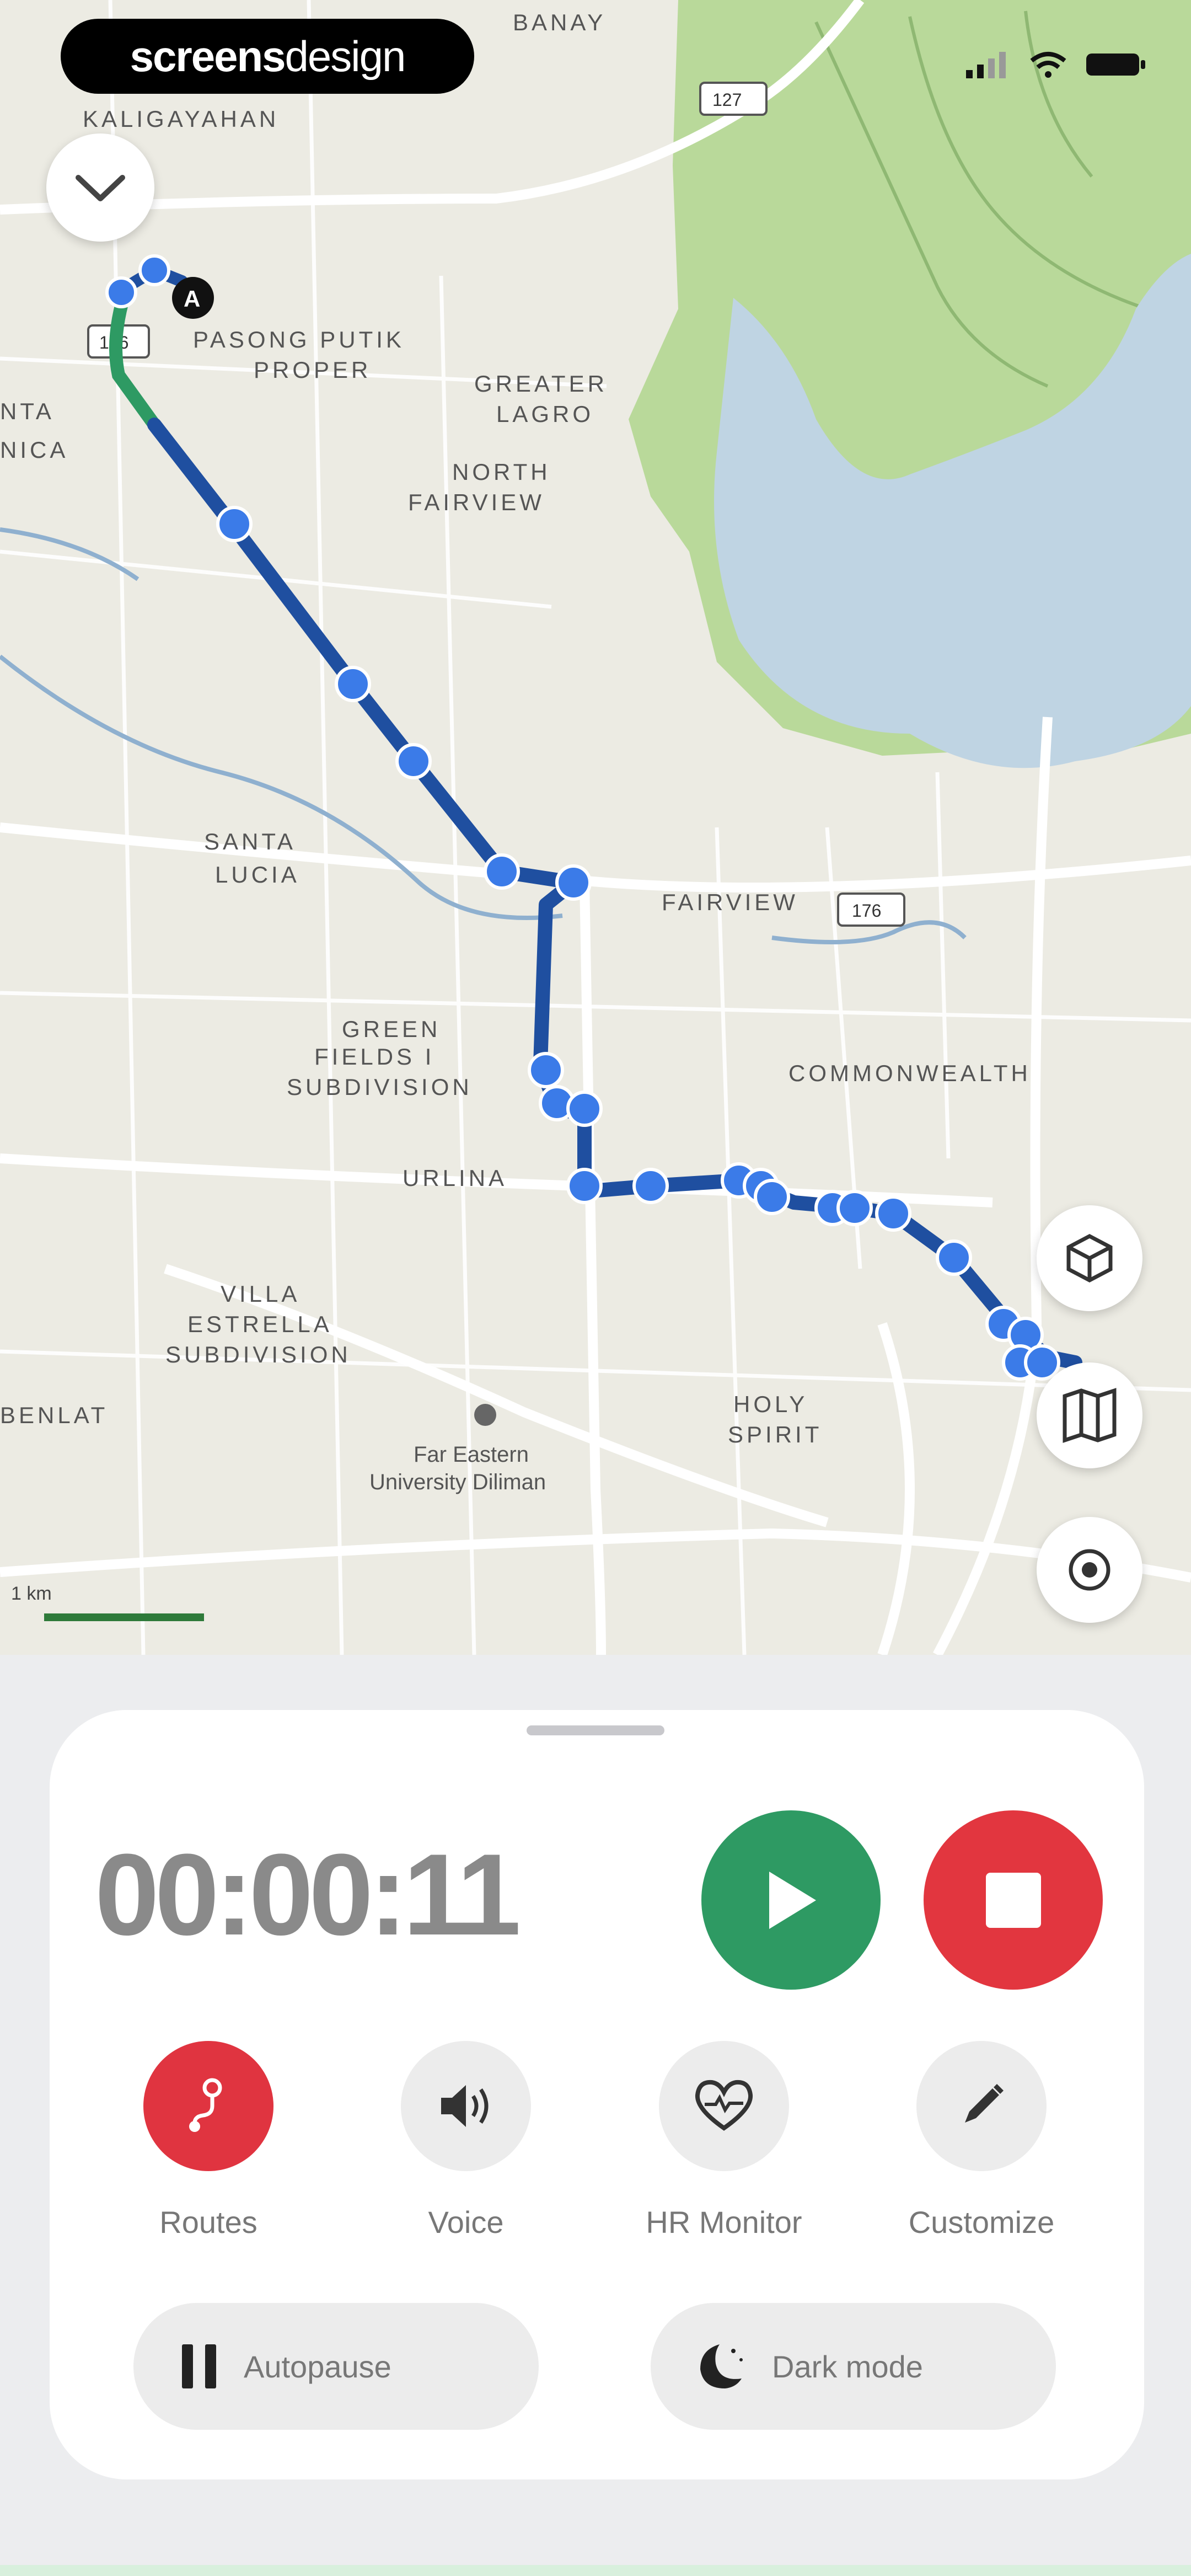 This screenshot has width=1191, height=2576. What do you see at coordinates (28, 411) in the screenshot?
I see `map-label: NTA` at bounding box center [28, 411].